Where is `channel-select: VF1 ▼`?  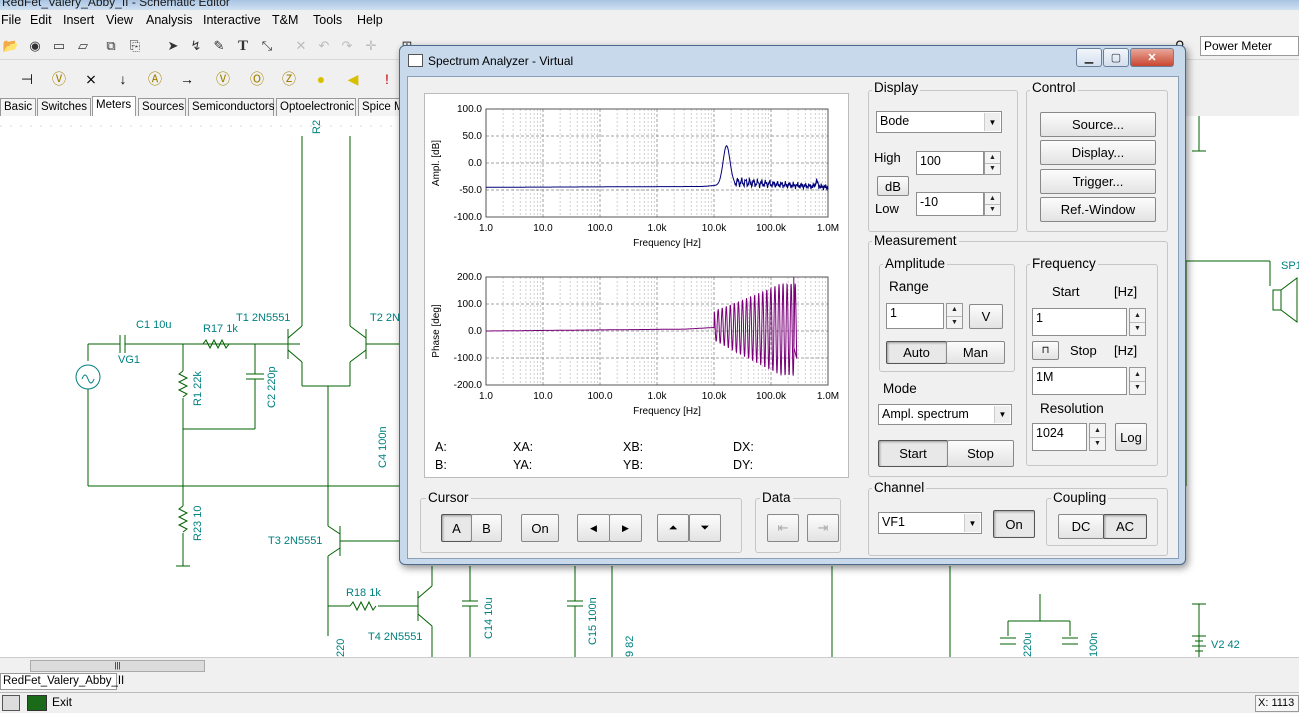 channel-select: VF1 ▼ is located at coordinates (930, 523).